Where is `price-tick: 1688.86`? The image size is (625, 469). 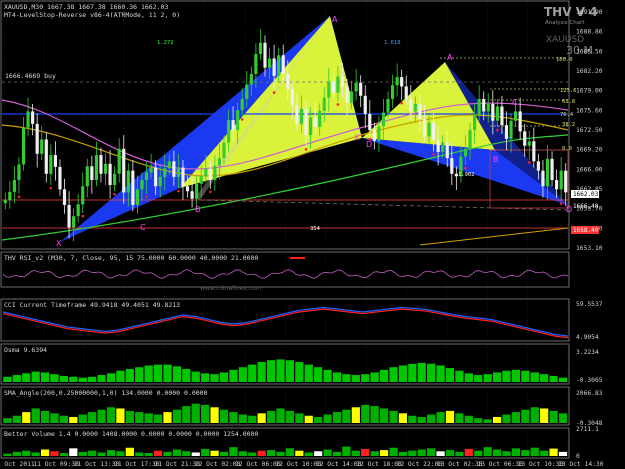
price-tick: 1688.86 is located at coordinates (589, 32).